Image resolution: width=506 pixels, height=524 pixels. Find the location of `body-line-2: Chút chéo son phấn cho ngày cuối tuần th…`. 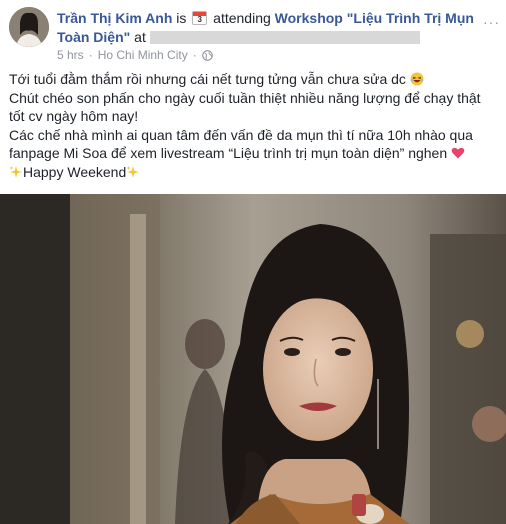

body-line-2: Chút chéo son phấn cho ngày cuối tuần th… is located at coordinates (245, 107).